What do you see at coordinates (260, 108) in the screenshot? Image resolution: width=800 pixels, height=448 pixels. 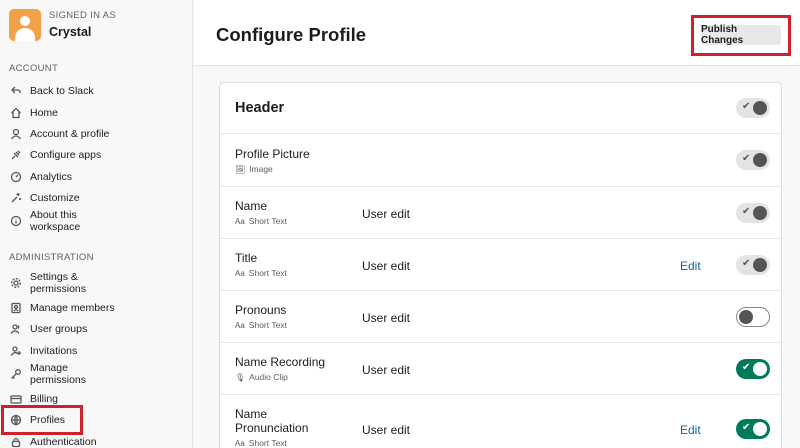 I see `section-title: Header` at bounding box center [260, 108].